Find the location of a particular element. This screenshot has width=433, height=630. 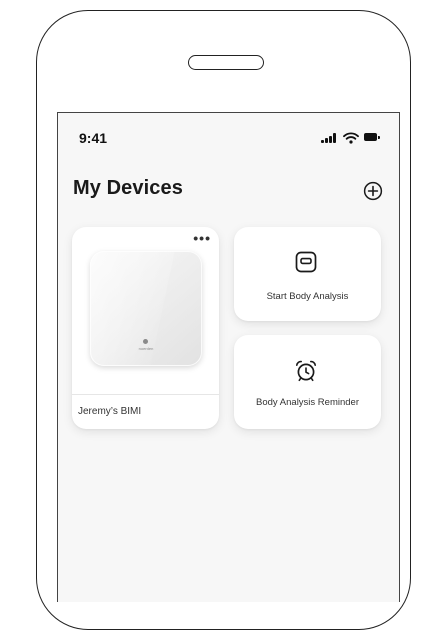

add-device-icon is located at coordinates (373, 191).